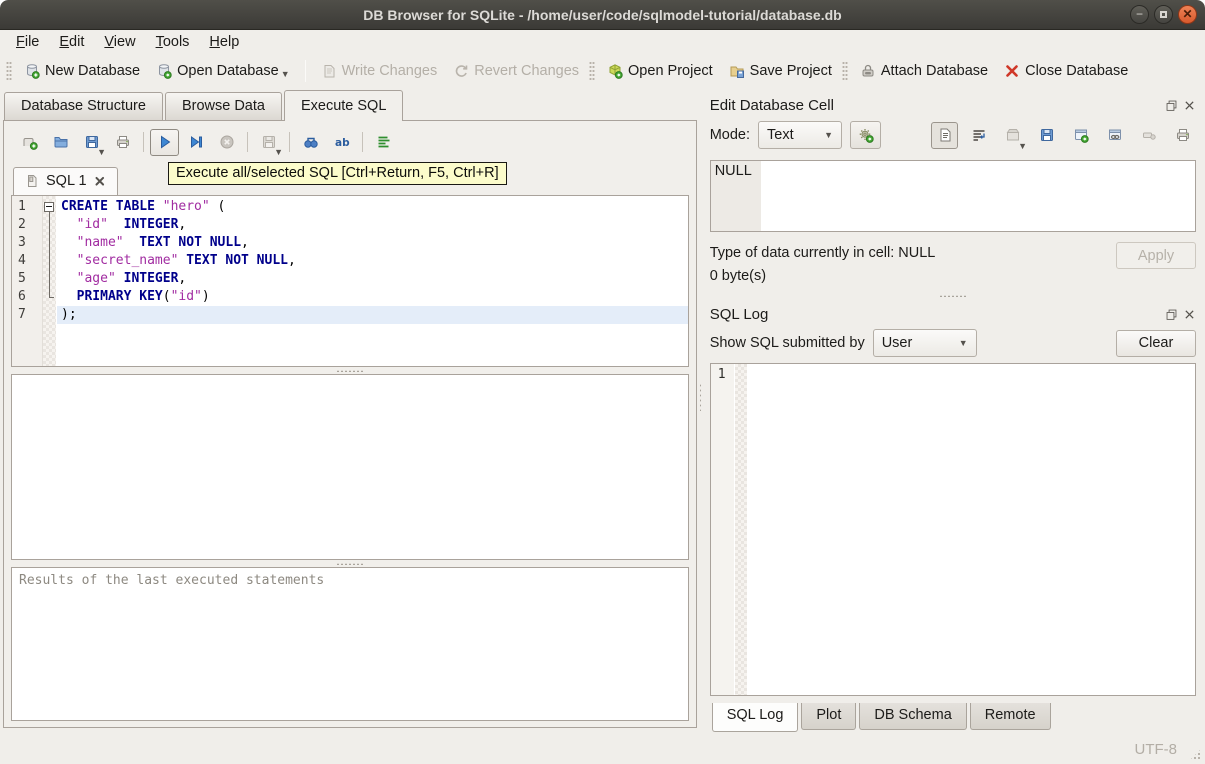 The height and width of the screenshot is (764, 1205). I want to click on mode-select: Text ▼, so click(800, 135).